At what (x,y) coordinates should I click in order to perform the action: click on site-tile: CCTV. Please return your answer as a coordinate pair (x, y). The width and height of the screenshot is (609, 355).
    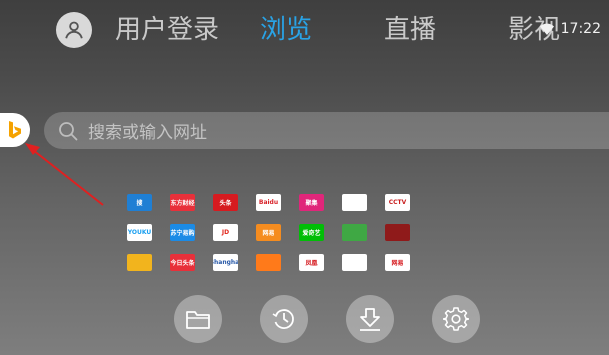
    Looking at the image, I should click on (397, 202).